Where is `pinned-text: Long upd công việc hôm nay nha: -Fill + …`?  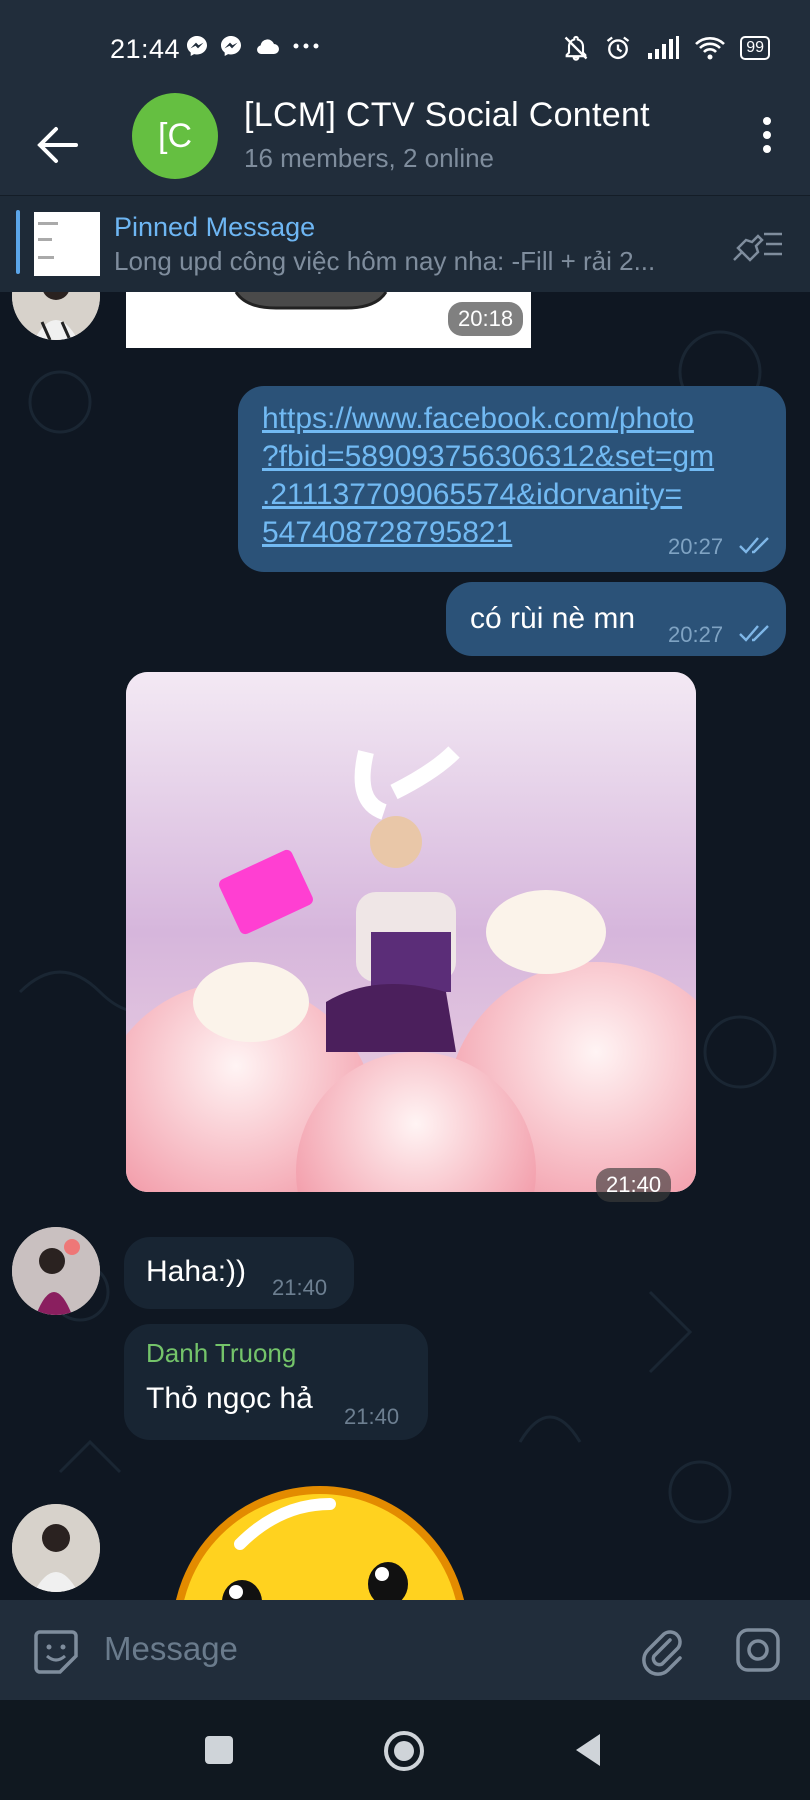
pinned-text: Long upd công việc hôm nay nha: -Fill + … is located at coordinates (385, 261).